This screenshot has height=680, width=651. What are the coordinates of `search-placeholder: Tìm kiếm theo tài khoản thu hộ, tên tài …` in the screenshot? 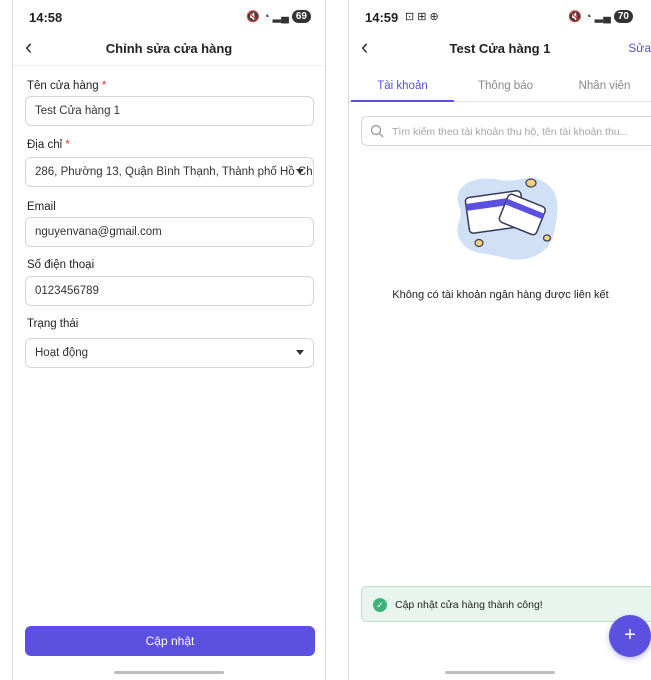 It's located at (510, 132).